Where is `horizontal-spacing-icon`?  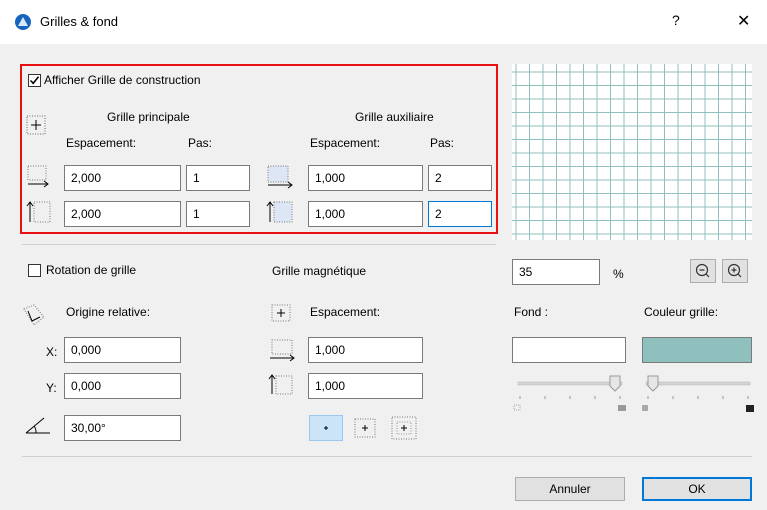 horizontal-spacing-icon is located at coordinates (38, 176).